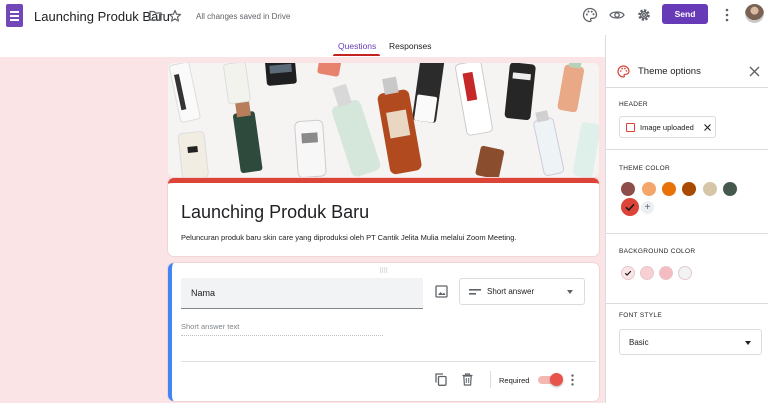 The image size is (768, 403). I want to click on required-toggle, so click(550, 379).